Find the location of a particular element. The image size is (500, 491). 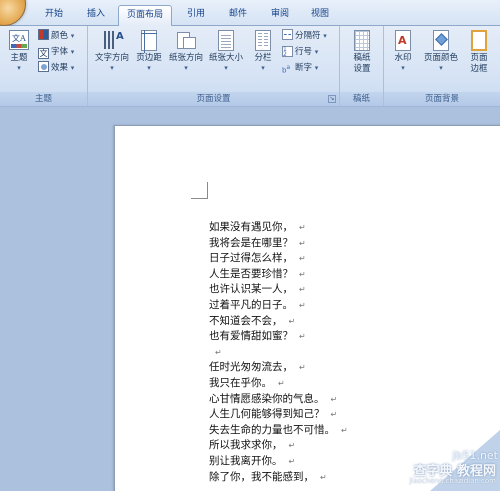

text-line: 也许认识某一人， ↵ is located at coordinates (278, 290).